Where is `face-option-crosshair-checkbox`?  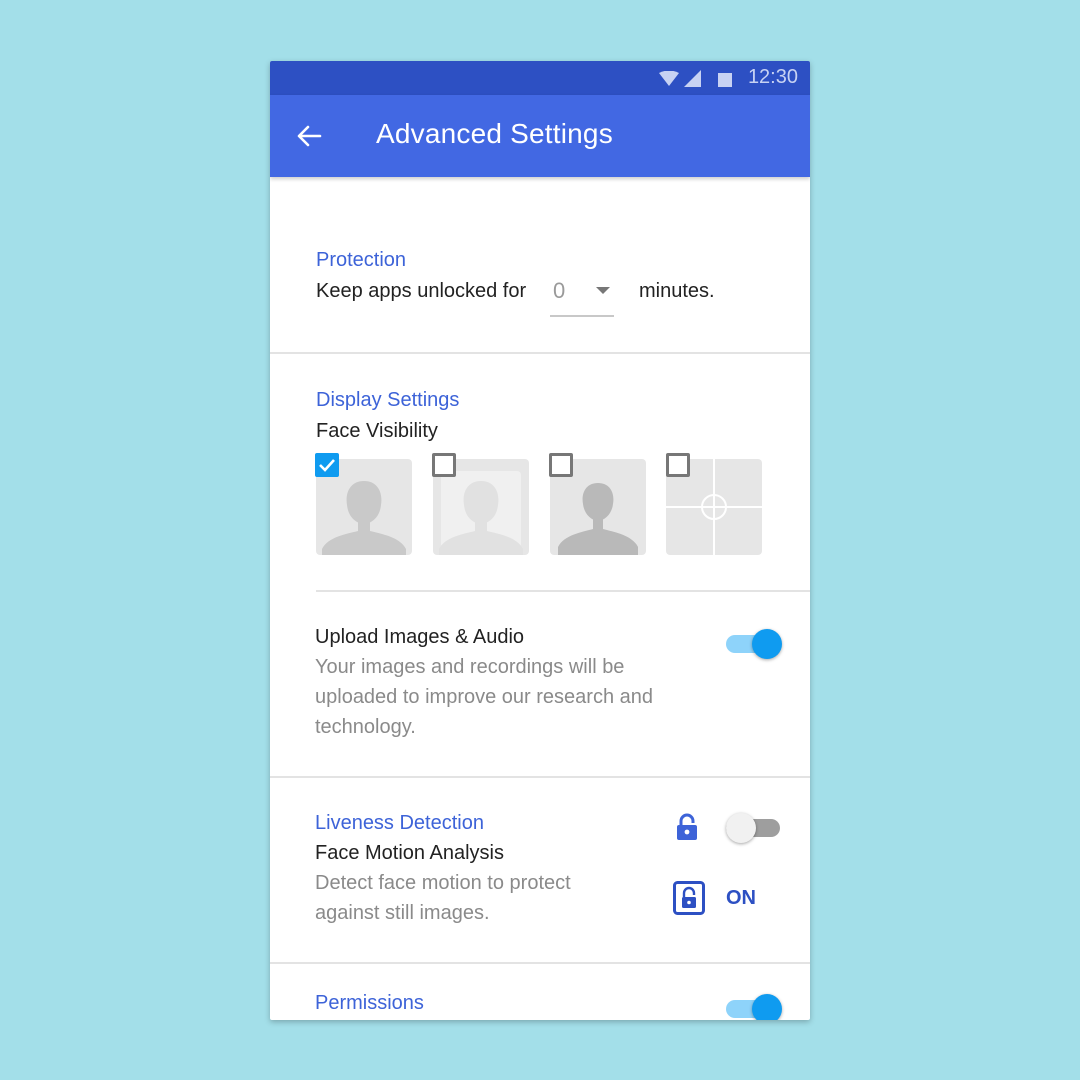
face-option-crosshair-checkbox is located at coordinates (678, 465).